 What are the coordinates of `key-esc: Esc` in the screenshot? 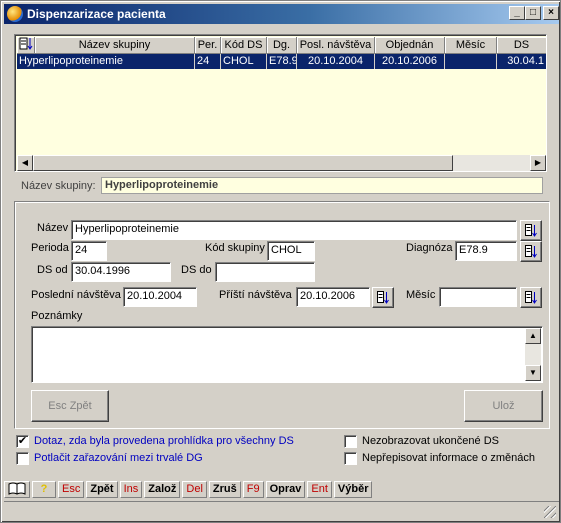 It's located at (71, 489).